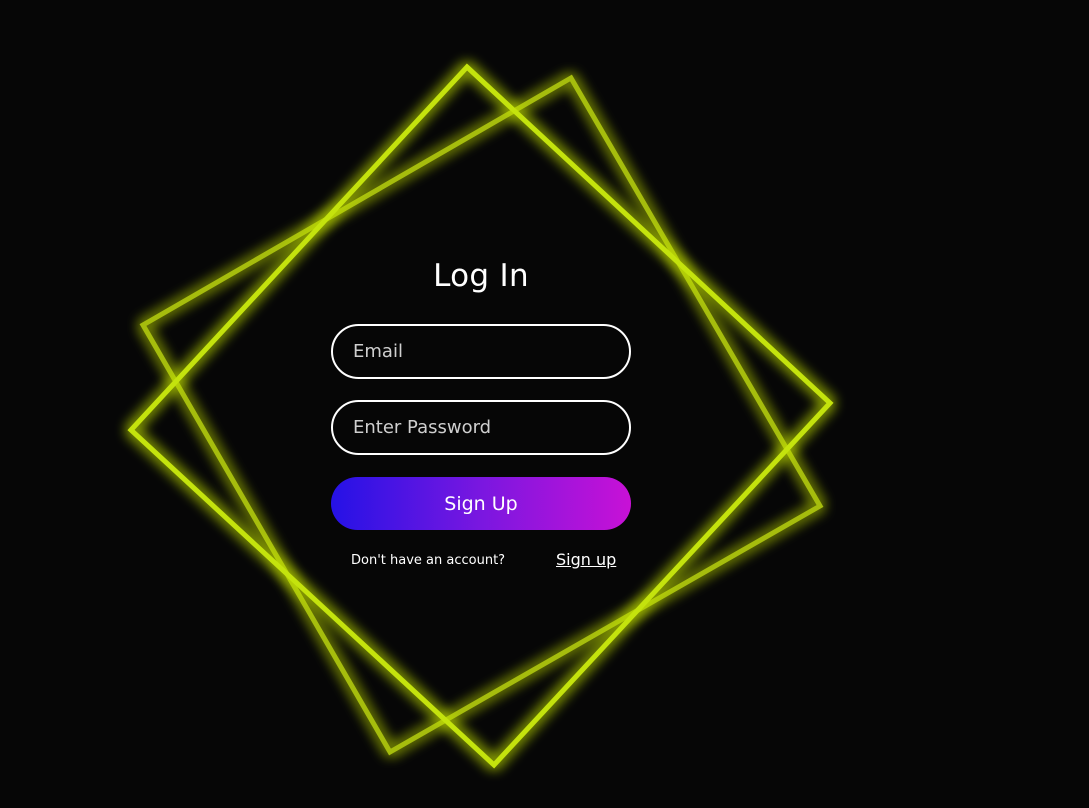 The image size is (1089, 808). I want to click on password-field, so click(481, 427).